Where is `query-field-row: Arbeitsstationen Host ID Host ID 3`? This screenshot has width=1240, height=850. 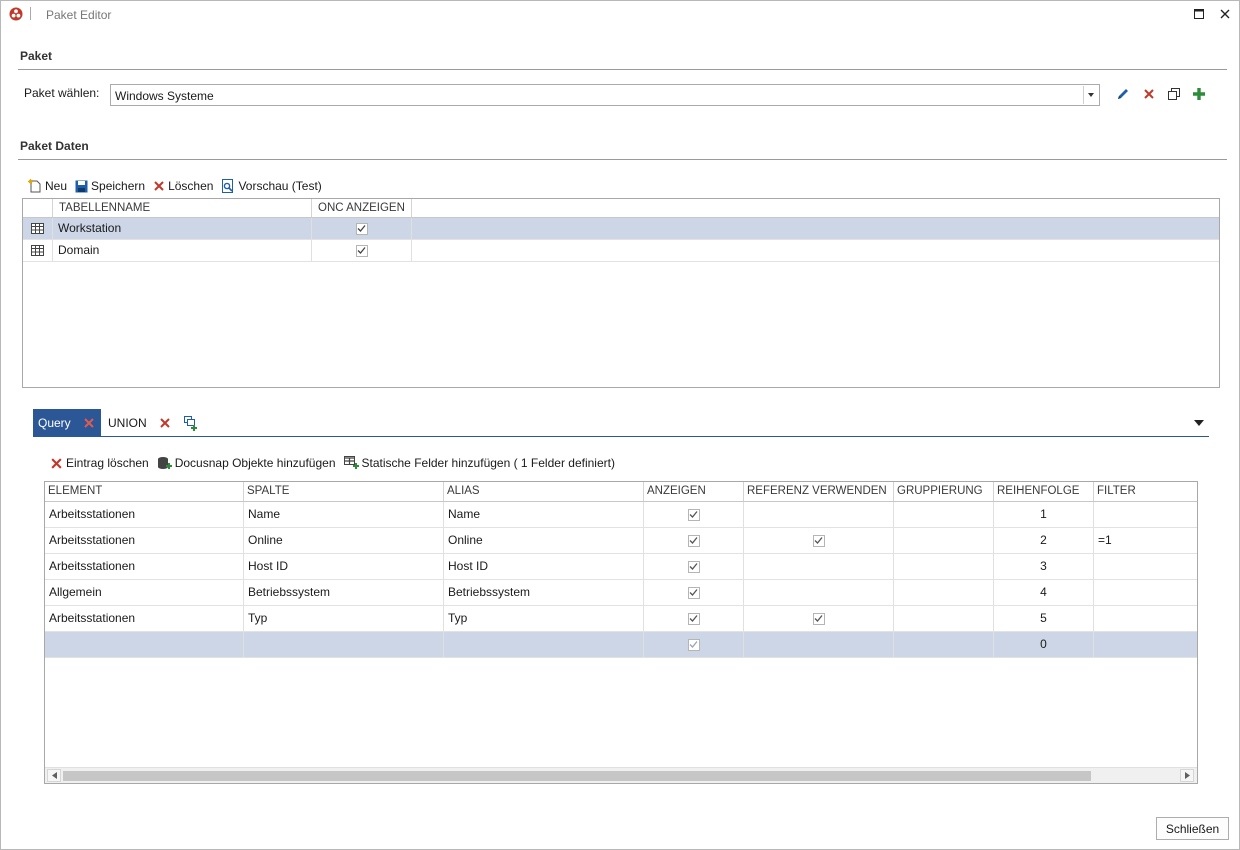
query-field-row: Arbeitsstationen Host ID Host ID 3 is located at coordinates (621, 567).